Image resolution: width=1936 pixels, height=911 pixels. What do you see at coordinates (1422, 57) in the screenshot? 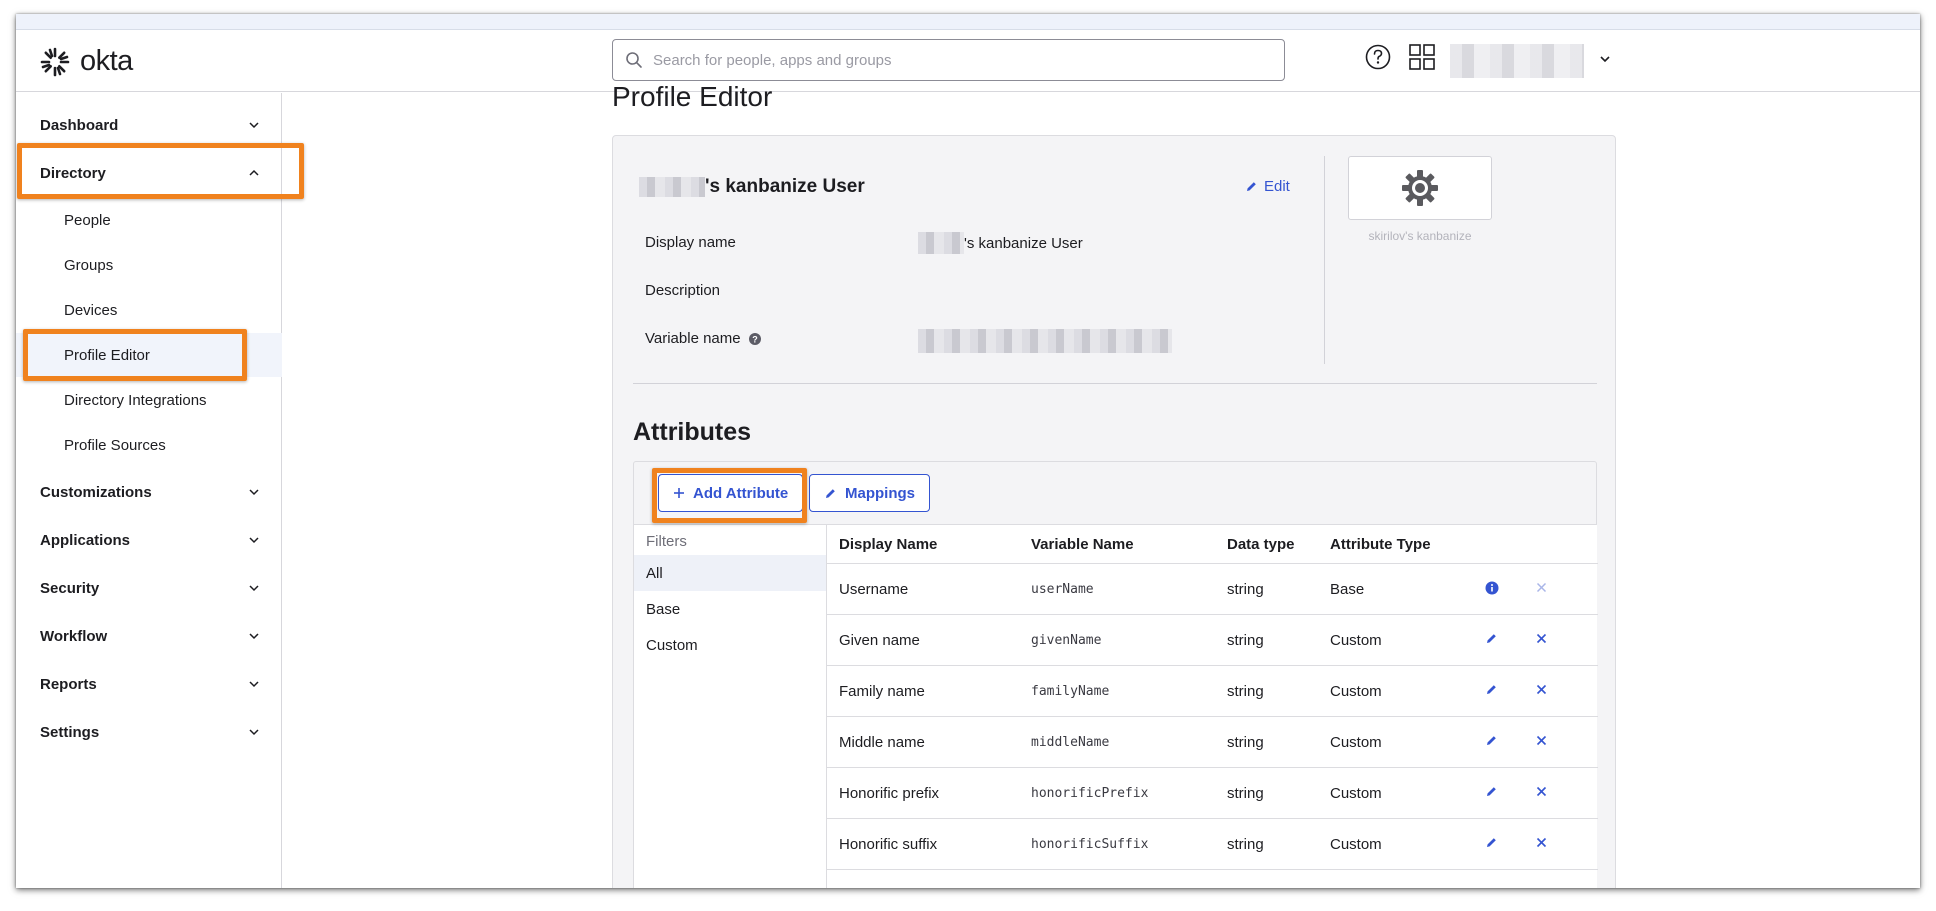
I see `app-grid-icon` at bounding box center [1422, 57].